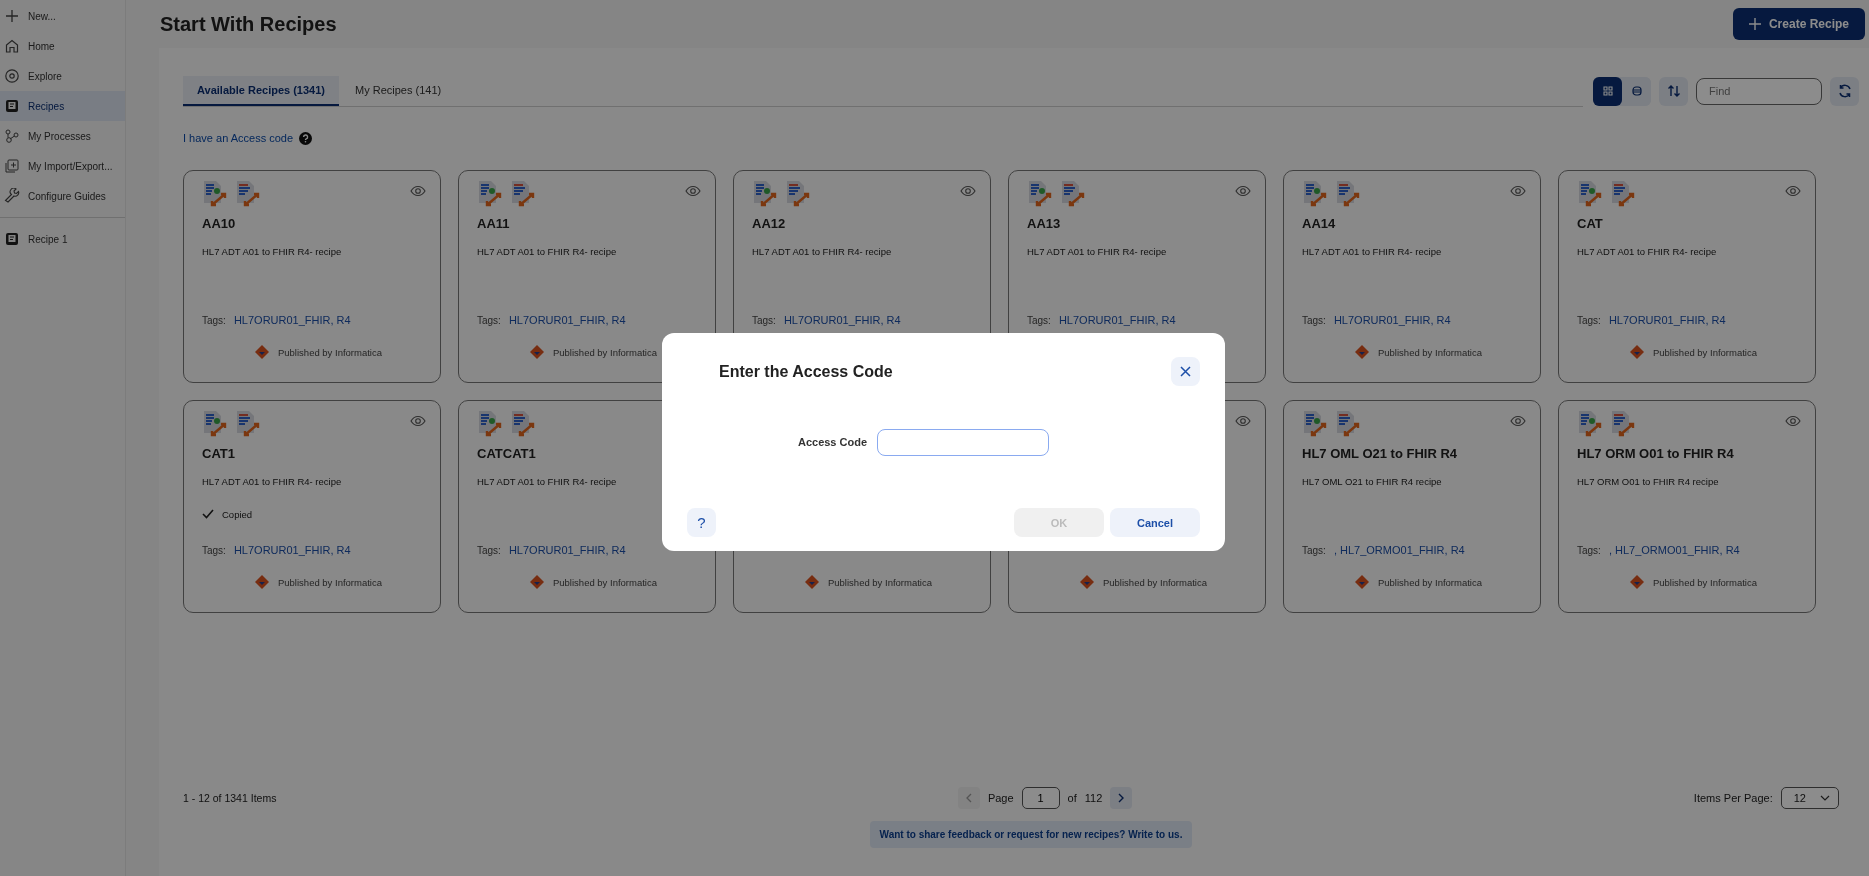 The image size is (1869, 876). What do you see at coordinates (1093, 798) in the screenshot?
I see `total-pages: 112` at bounding box center [1093, 798].